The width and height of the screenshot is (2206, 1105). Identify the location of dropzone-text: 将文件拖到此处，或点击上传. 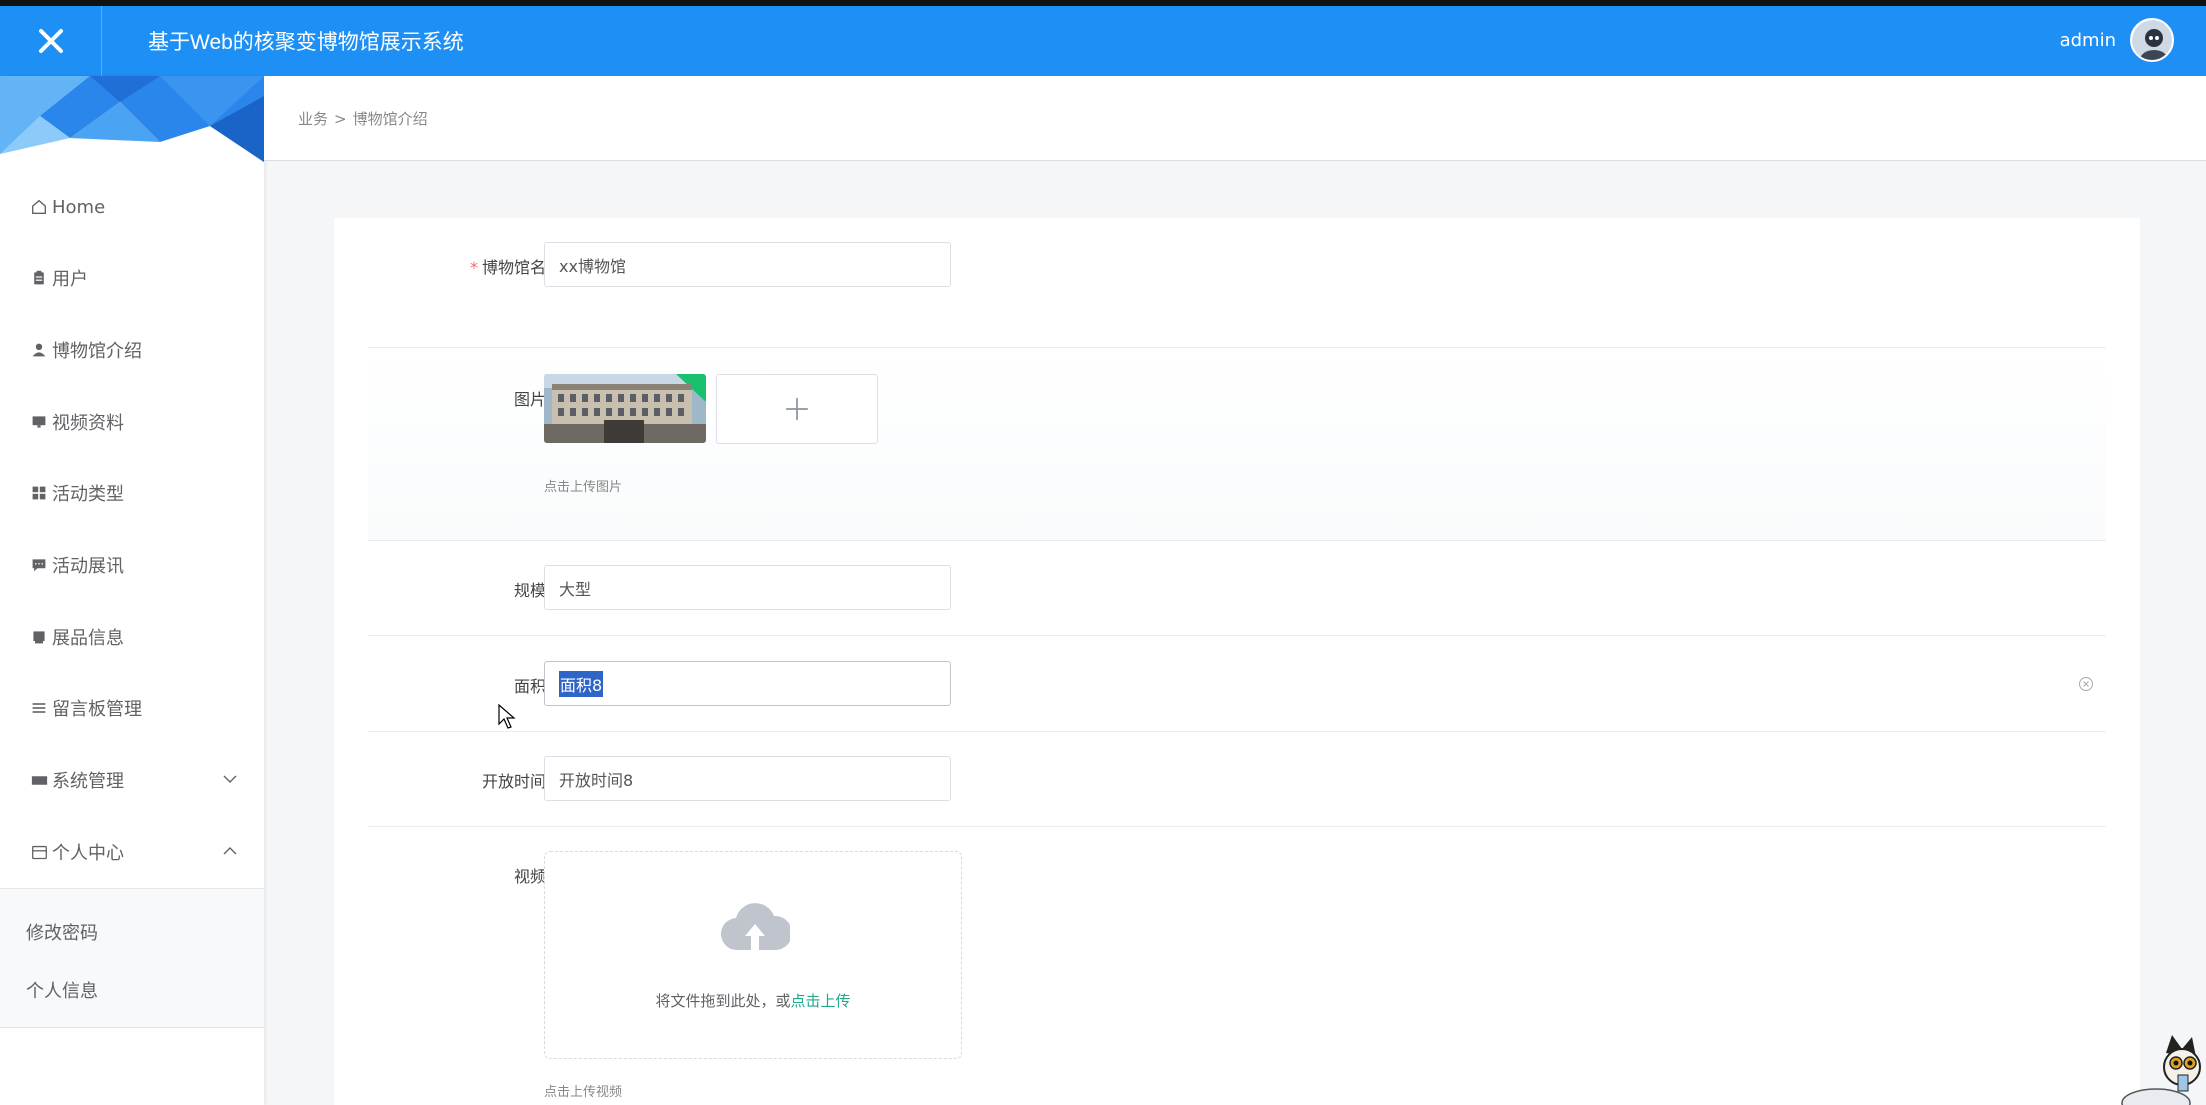
(753, 1001).